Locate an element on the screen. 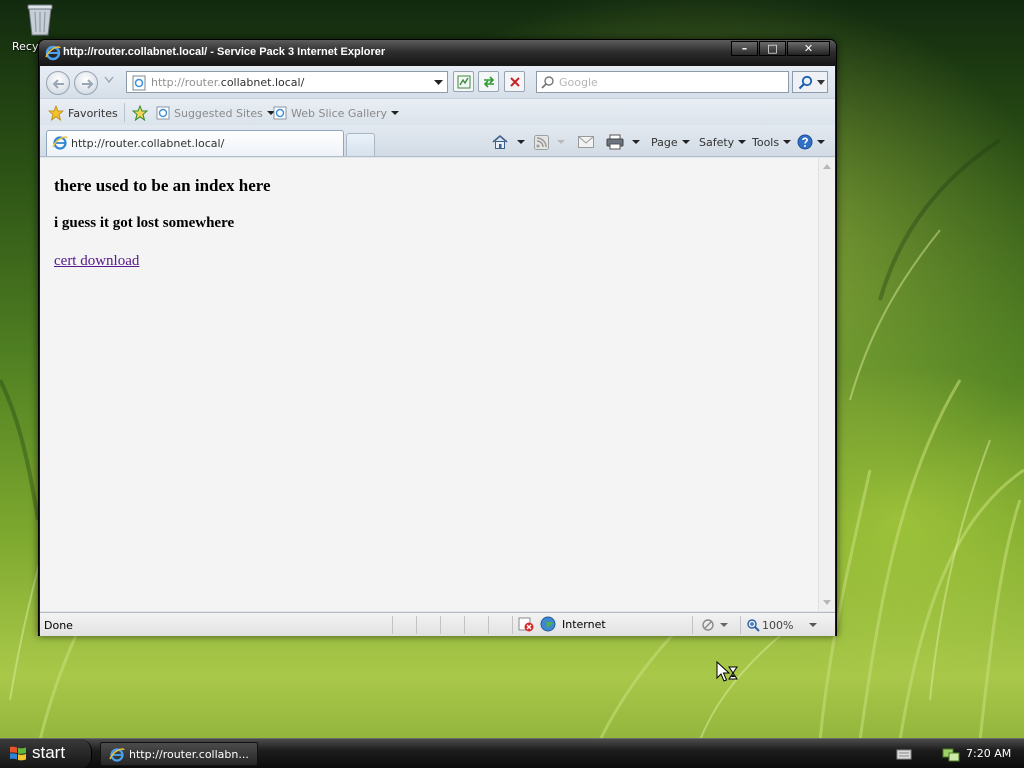 The image size is (1024, 768). home-button is located at coordinates (508, 142).